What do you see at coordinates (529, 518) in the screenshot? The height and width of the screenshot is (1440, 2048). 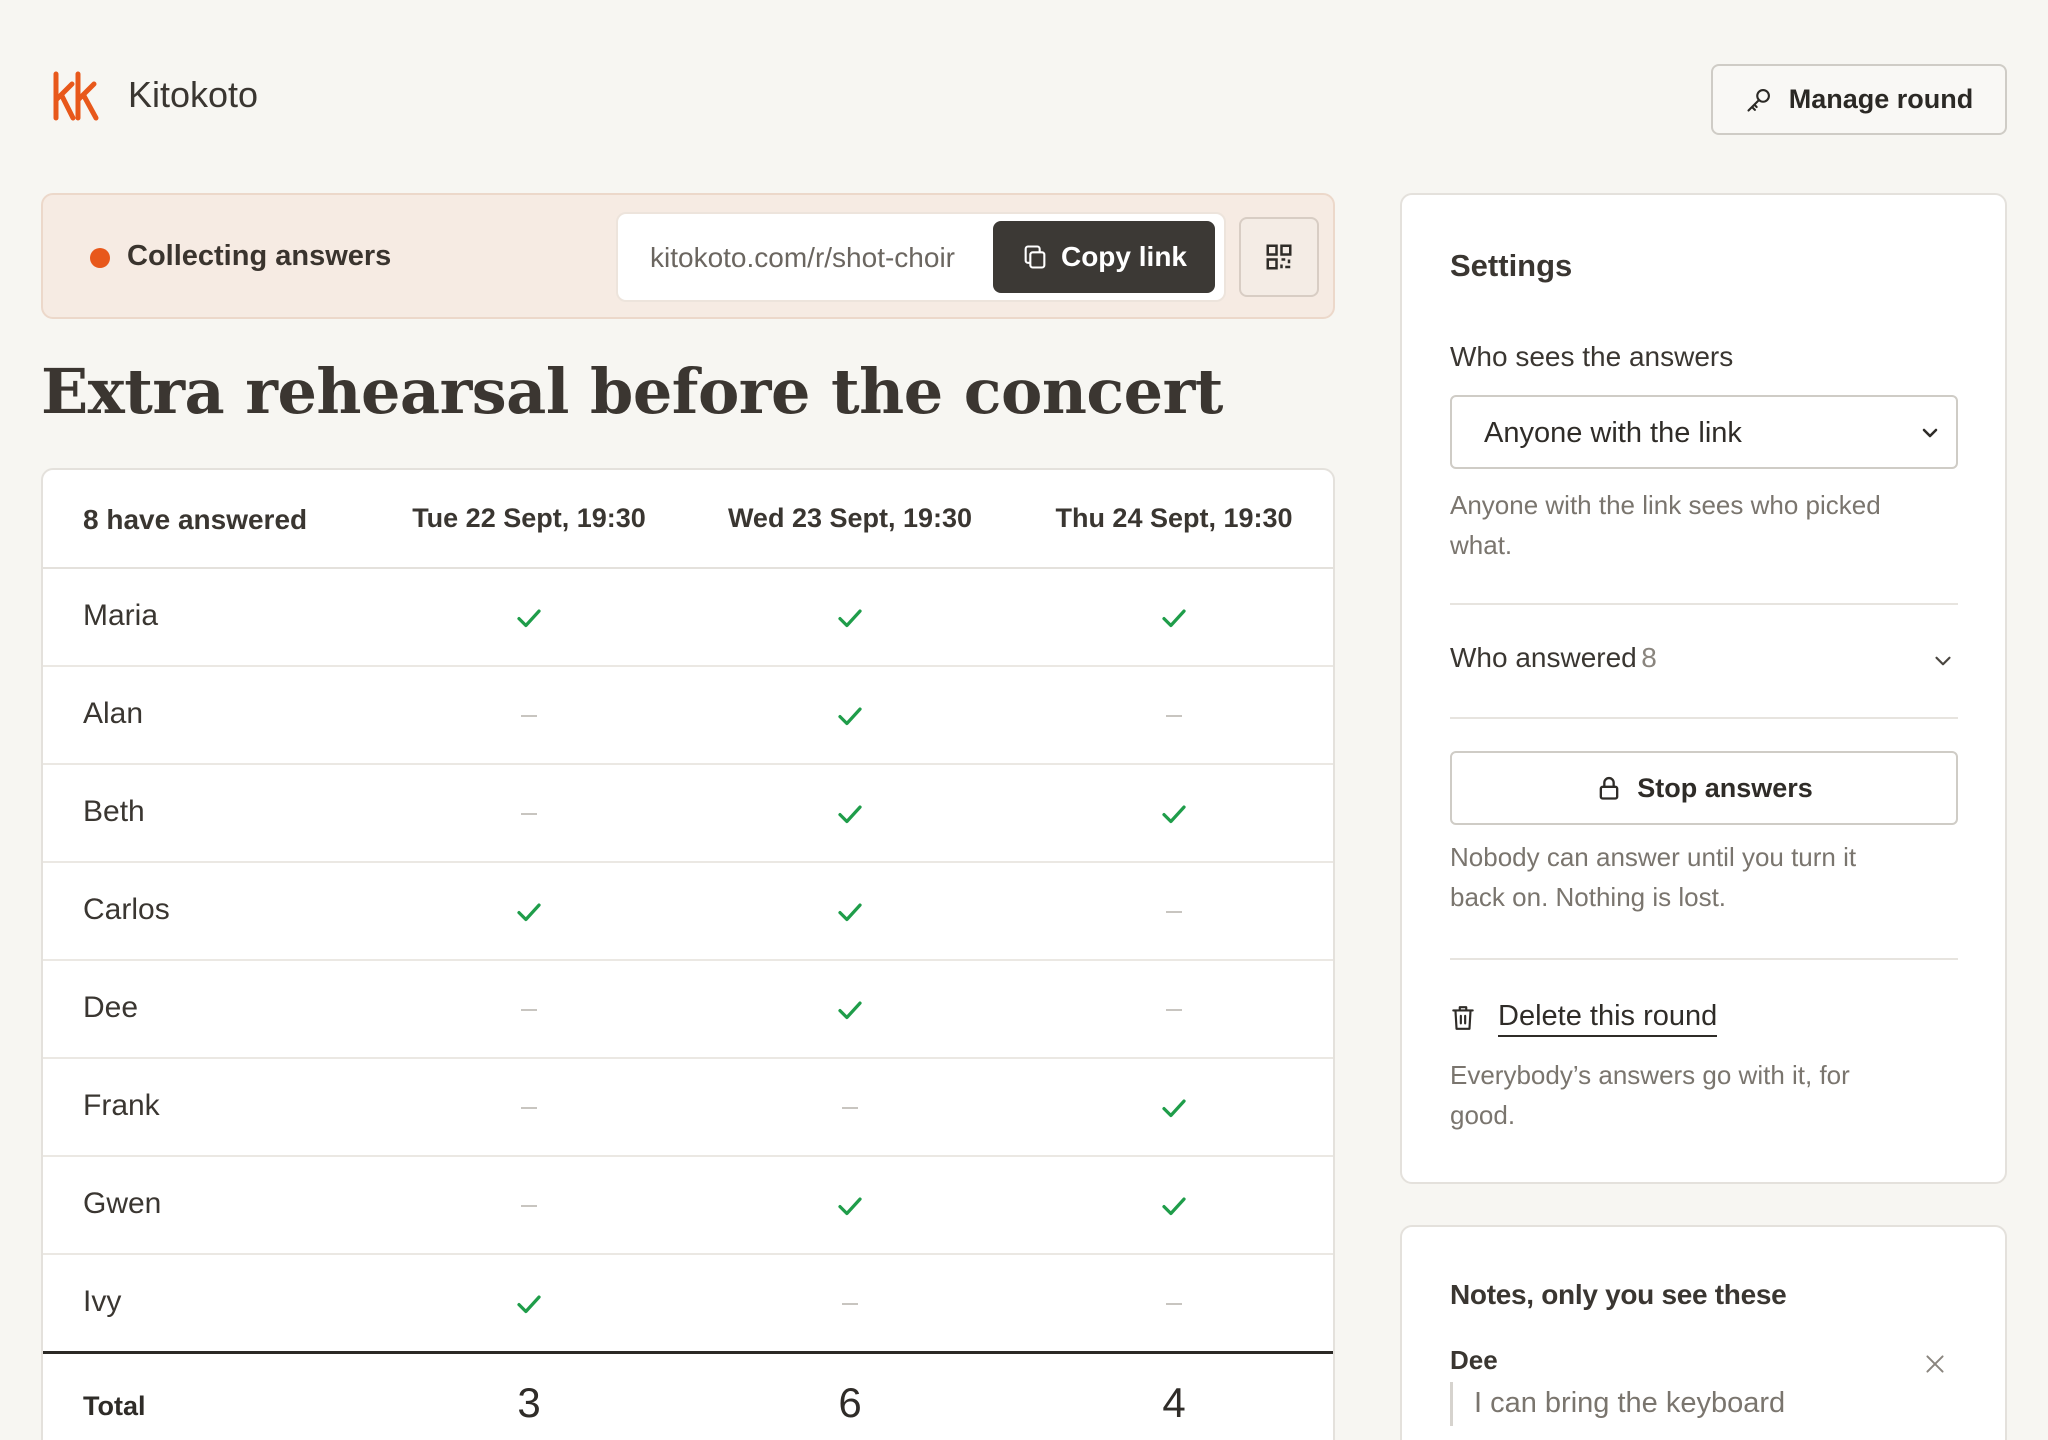 I see `column-header: Tue 22 Sept, 19:30` at bounding box center [529, 518].